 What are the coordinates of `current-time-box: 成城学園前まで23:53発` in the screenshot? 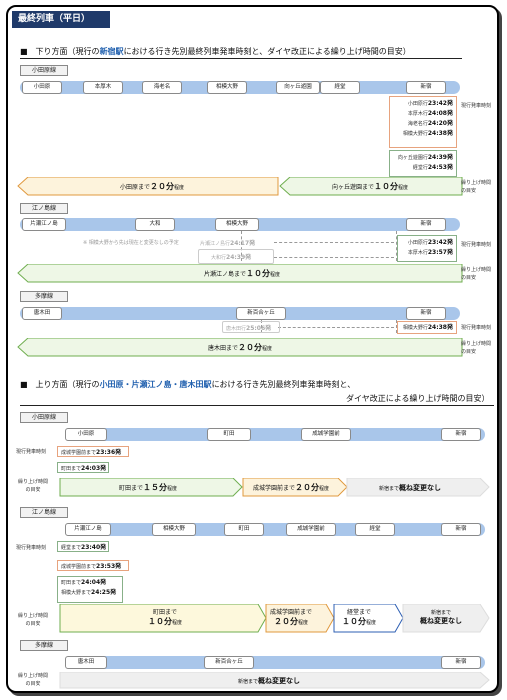 It's located at (93, 565).